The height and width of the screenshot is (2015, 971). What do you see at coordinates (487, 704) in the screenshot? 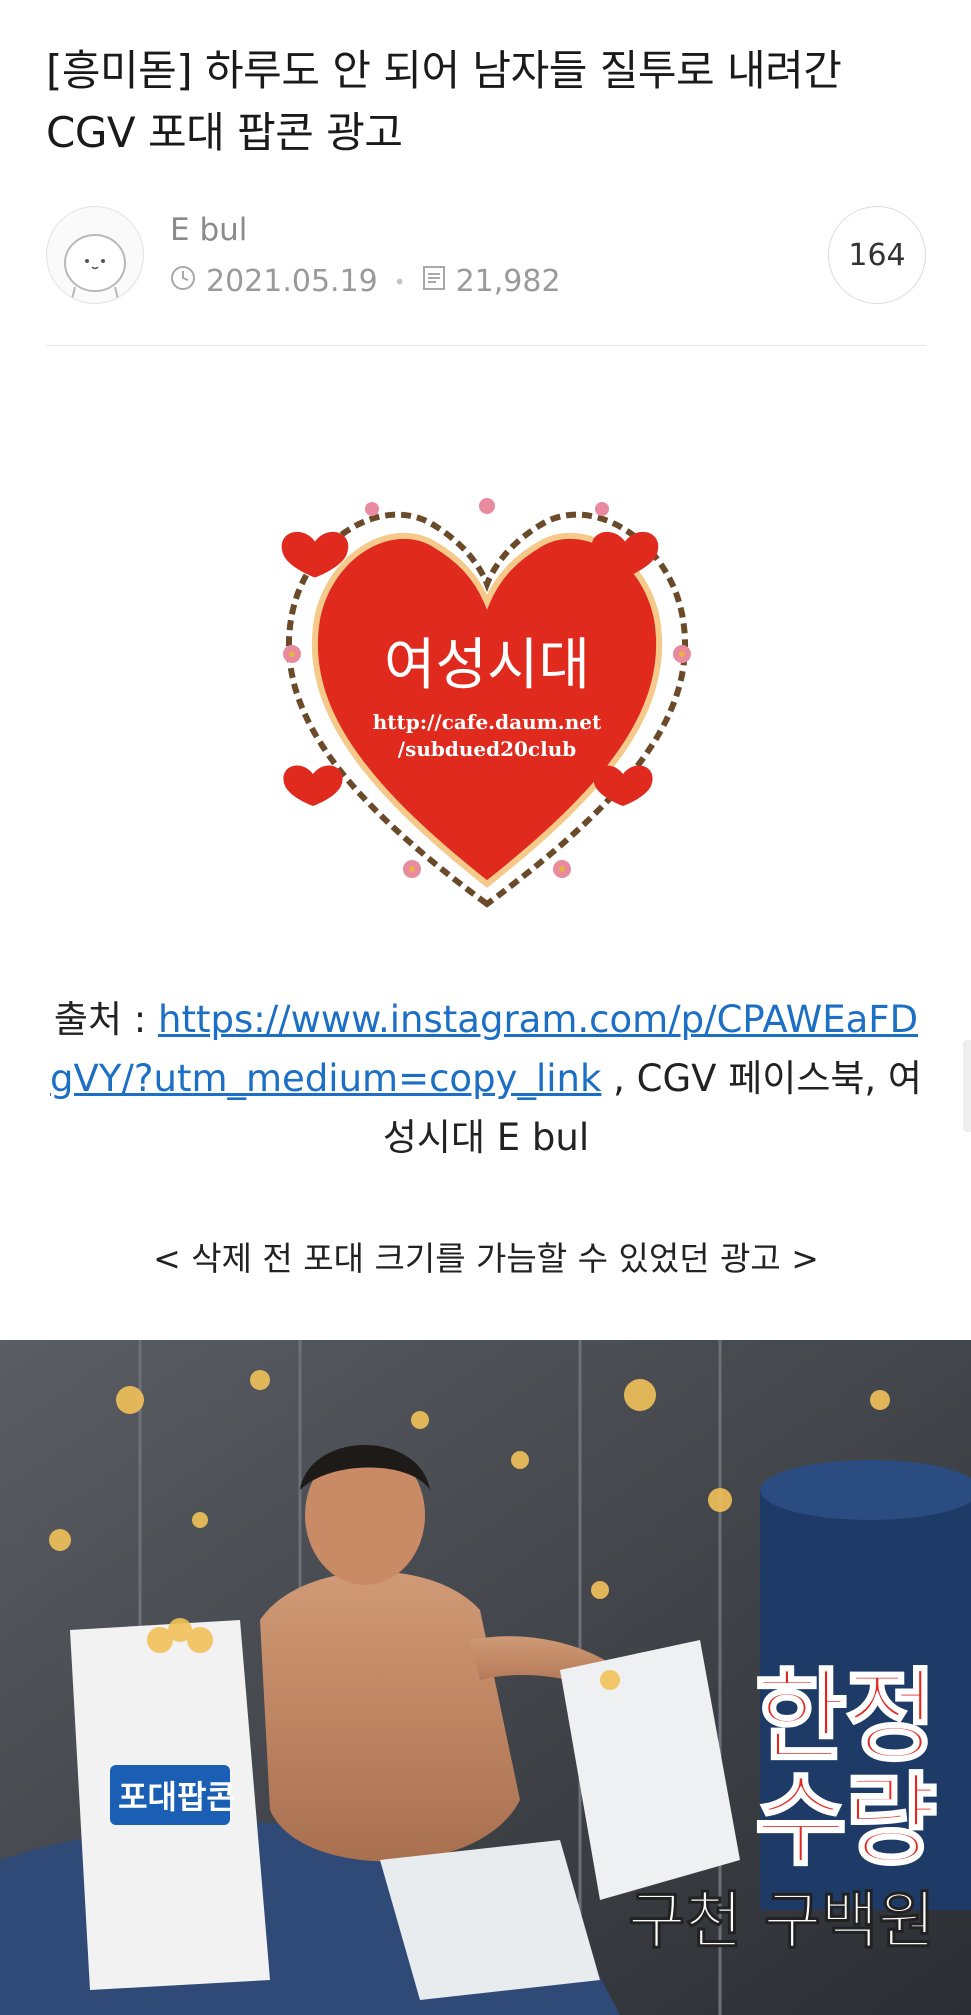
I see `cafe-logo-image: 여성시대 http://cafe.daum.net /subdued20club` at bounding box center [487, 704].